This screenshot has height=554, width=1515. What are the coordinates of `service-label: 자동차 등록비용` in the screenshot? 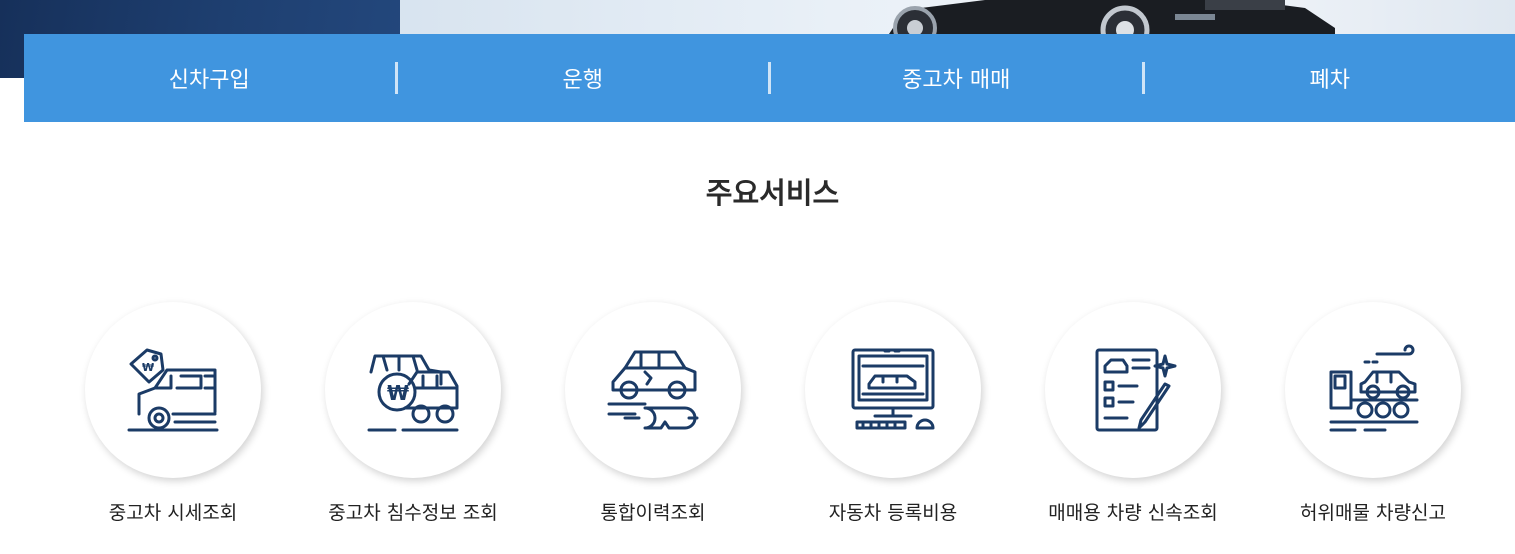 It's located at (893, 513).